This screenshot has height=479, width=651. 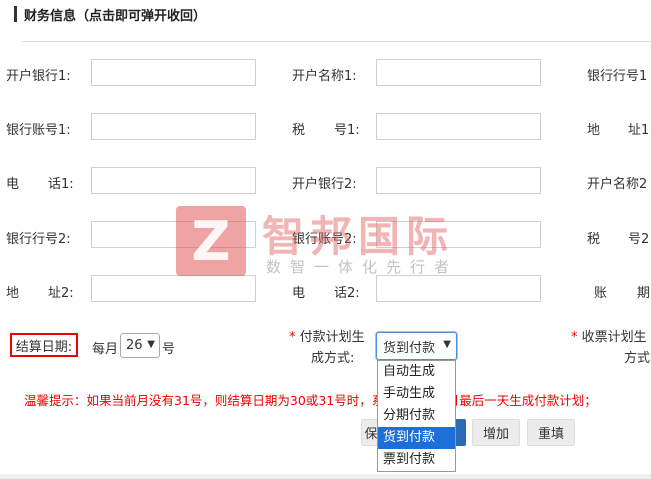 What do you see at coordinates (44, 345) in the screenshot?
I see `settlement-date-label: 结算日期:` at bounding box center [44, 345].